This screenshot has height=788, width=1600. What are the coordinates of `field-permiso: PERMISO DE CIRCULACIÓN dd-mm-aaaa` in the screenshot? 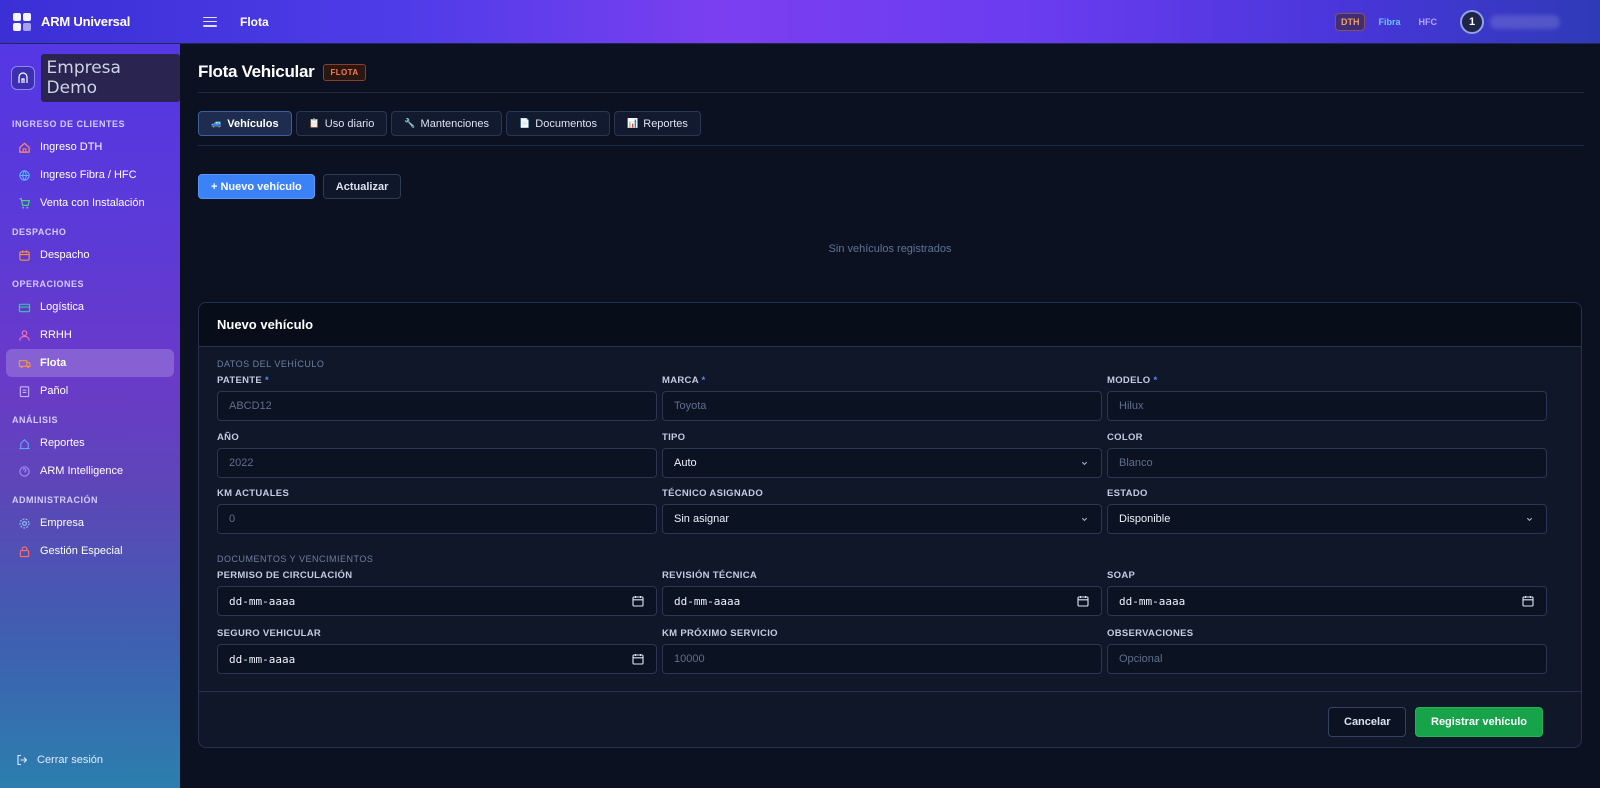 It's located at (437, 593).